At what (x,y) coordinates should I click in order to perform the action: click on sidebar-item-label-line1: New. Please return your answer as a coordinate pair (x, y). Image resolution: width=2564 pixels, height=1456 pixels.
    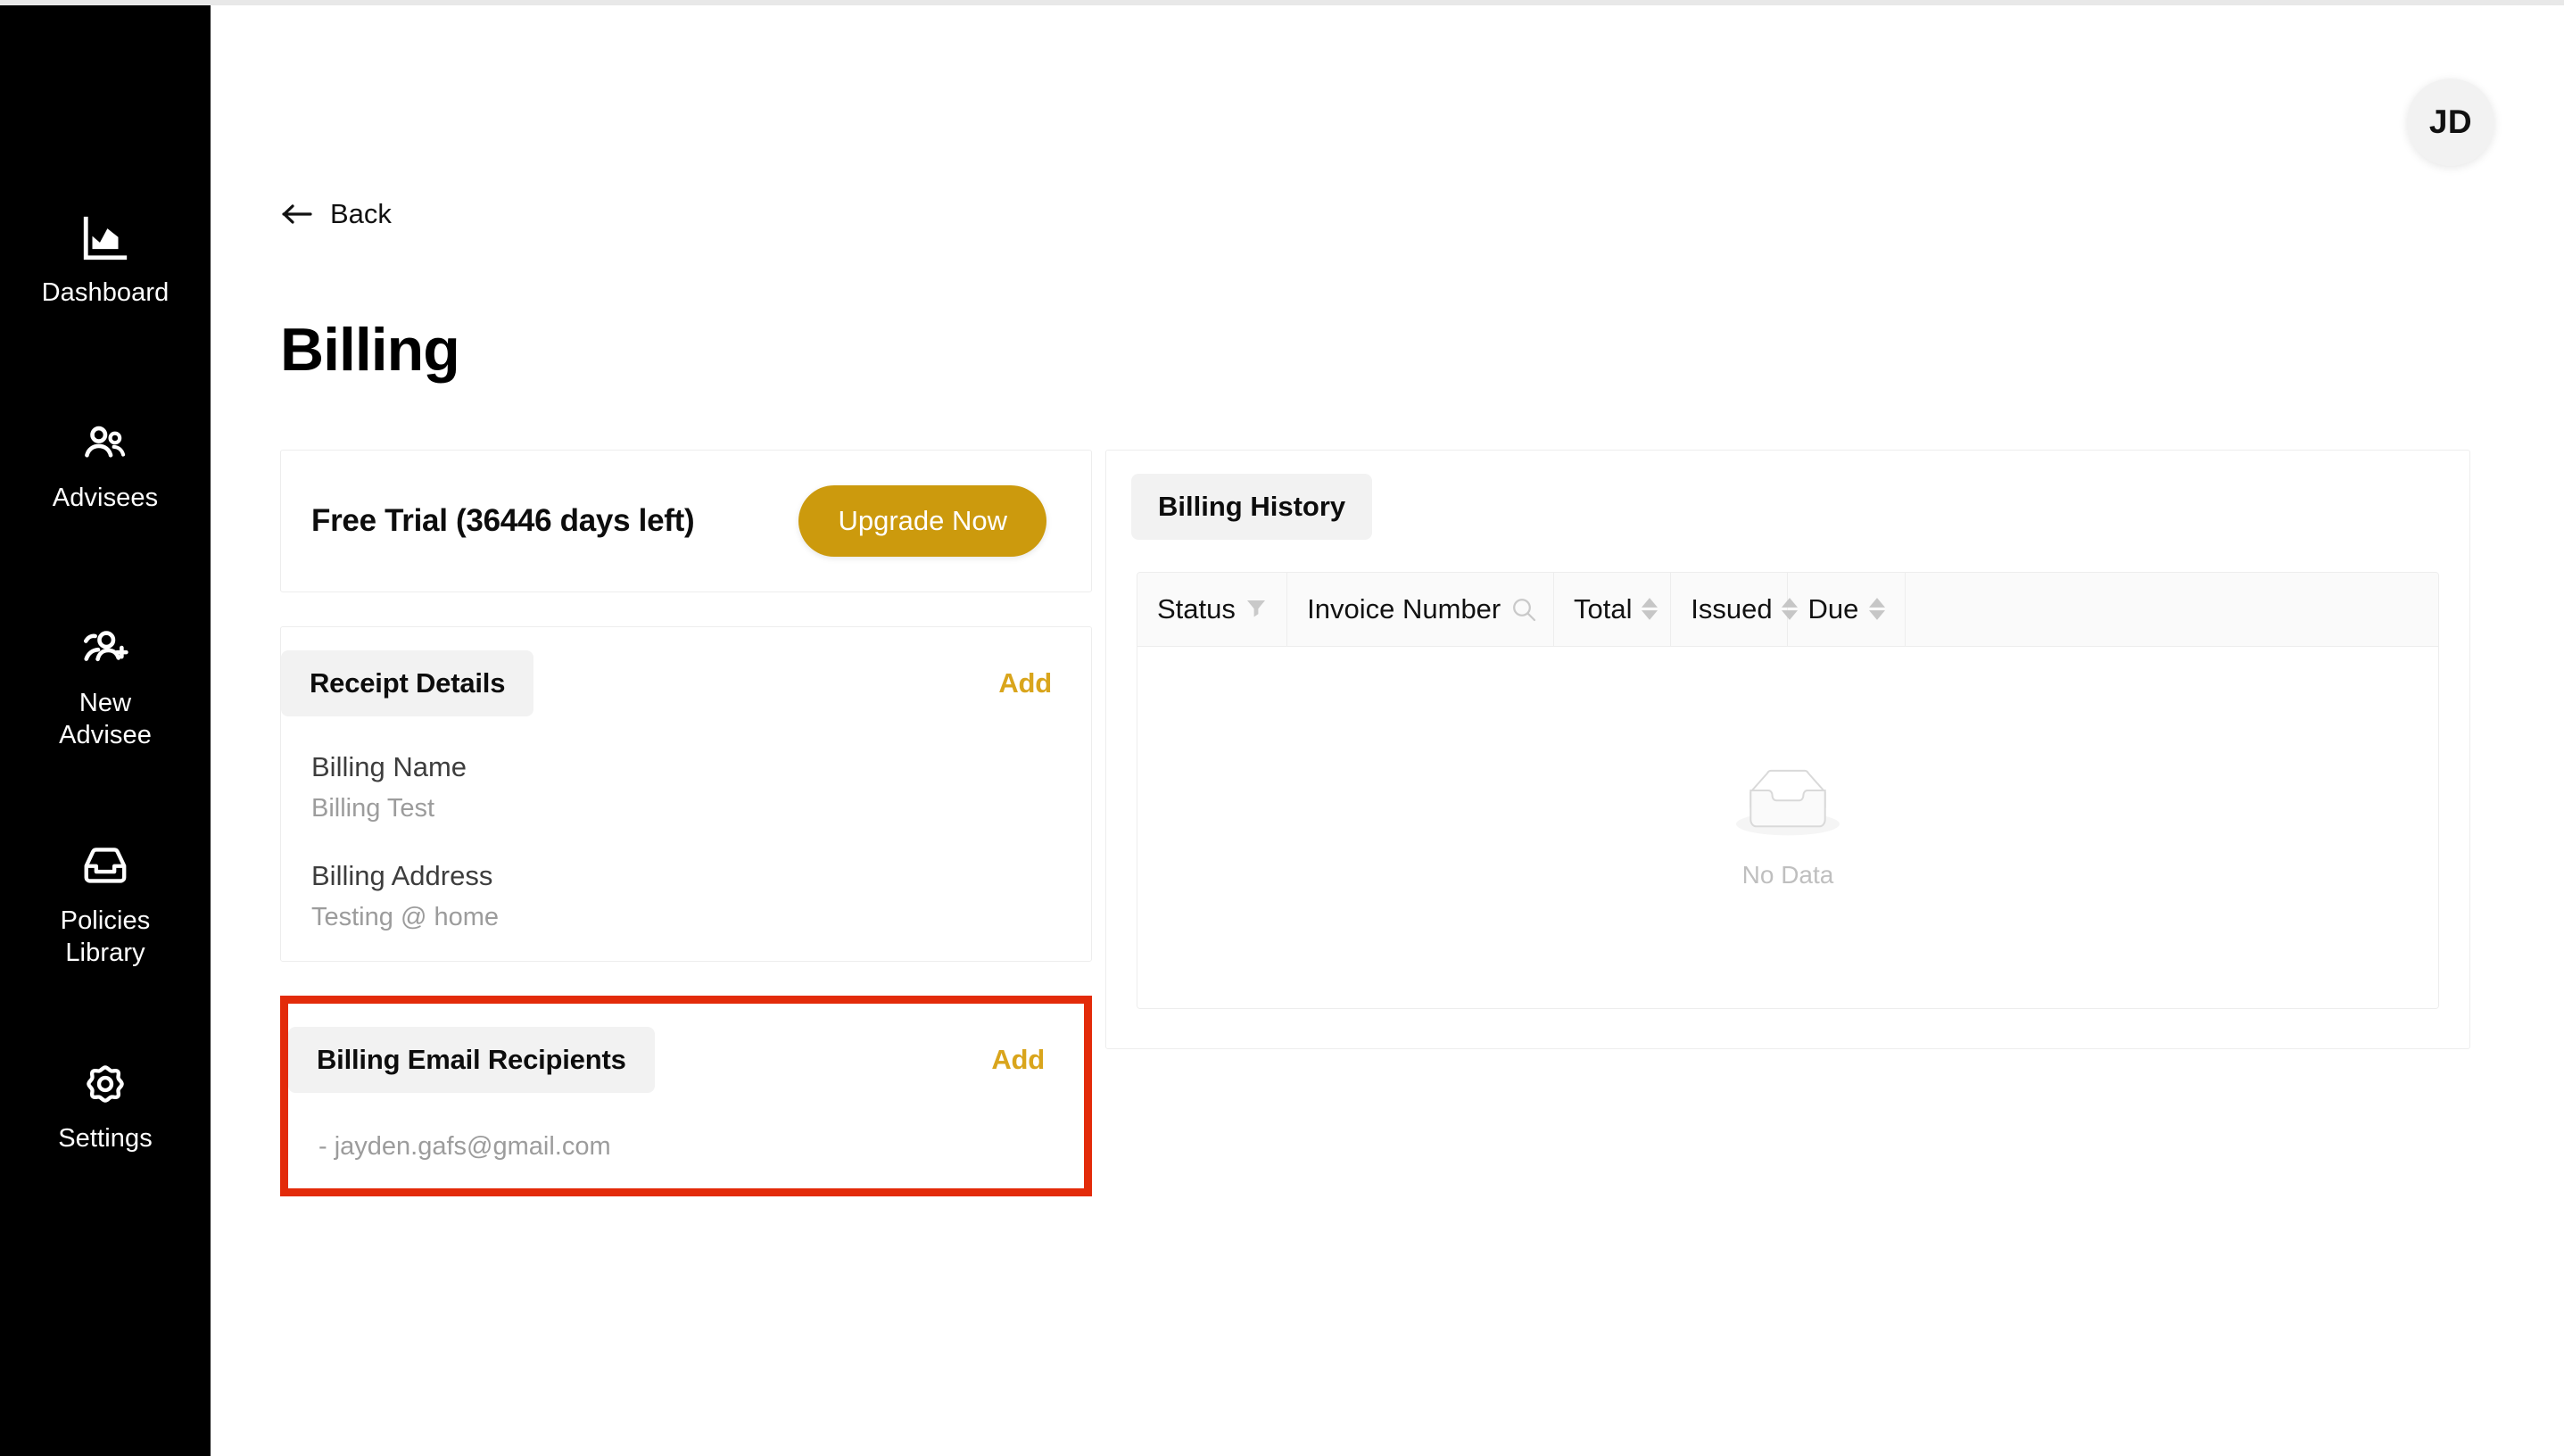
    Looking at the image, I should click on (105, 703).